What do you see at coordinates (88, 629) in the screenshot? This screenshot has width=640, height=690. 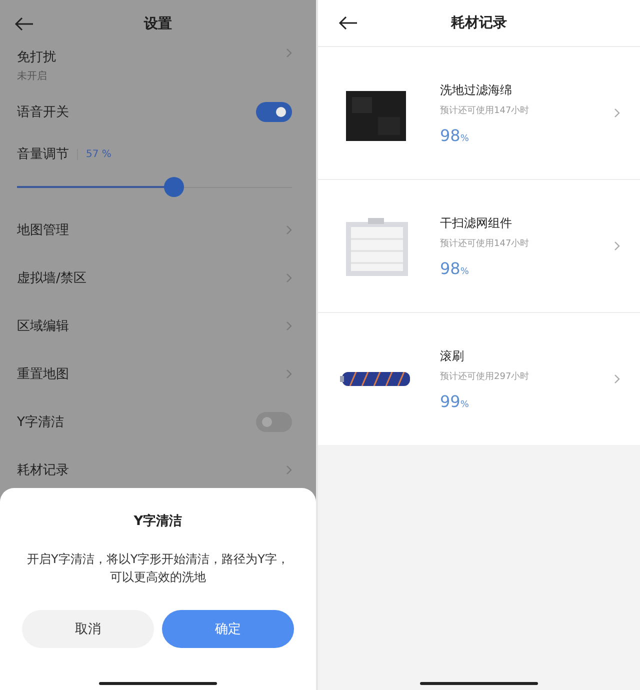 I see `cancel-button: 取消` at bounding box center [88, 629].